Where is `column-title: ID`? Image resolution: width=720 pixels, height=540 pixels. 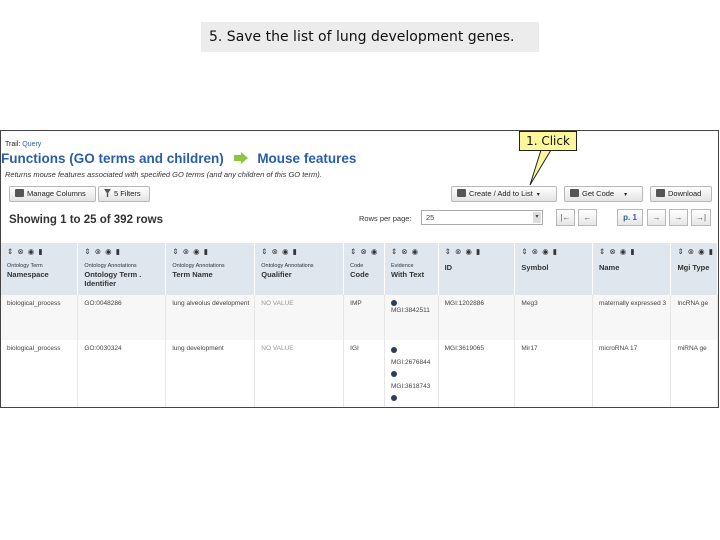 column-title: ID is located at coordinates (448, 267).